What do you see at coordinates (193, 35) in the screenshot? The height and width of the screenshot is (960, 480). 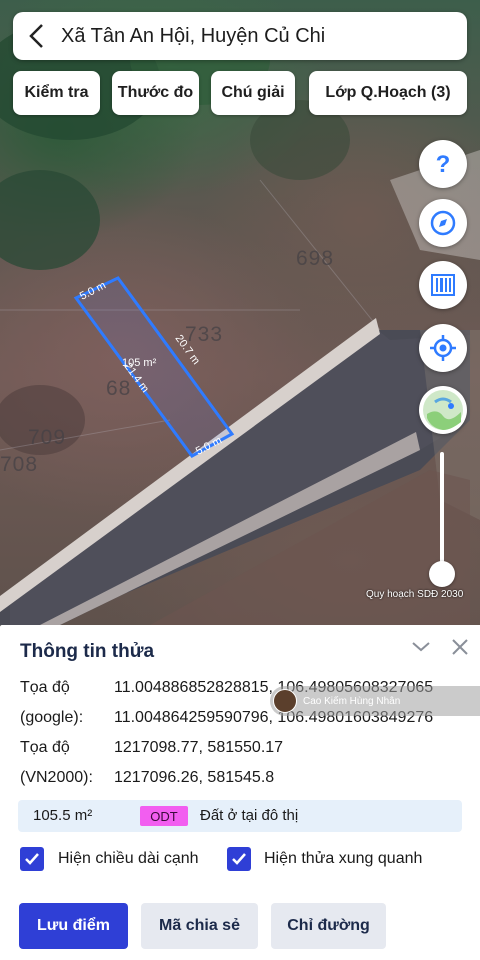 I see `location-title: Xã Tân An Hội, Huyện Củ Chi` at bounding box center [193, 35].